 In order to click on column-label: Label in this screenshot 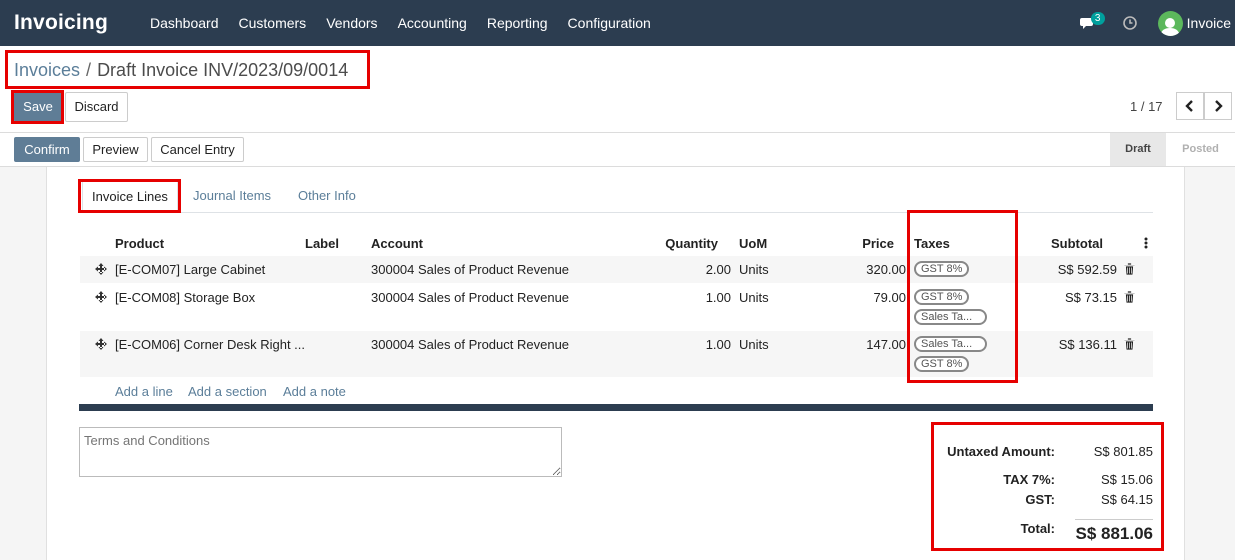, I will do `click(322, 243)`.